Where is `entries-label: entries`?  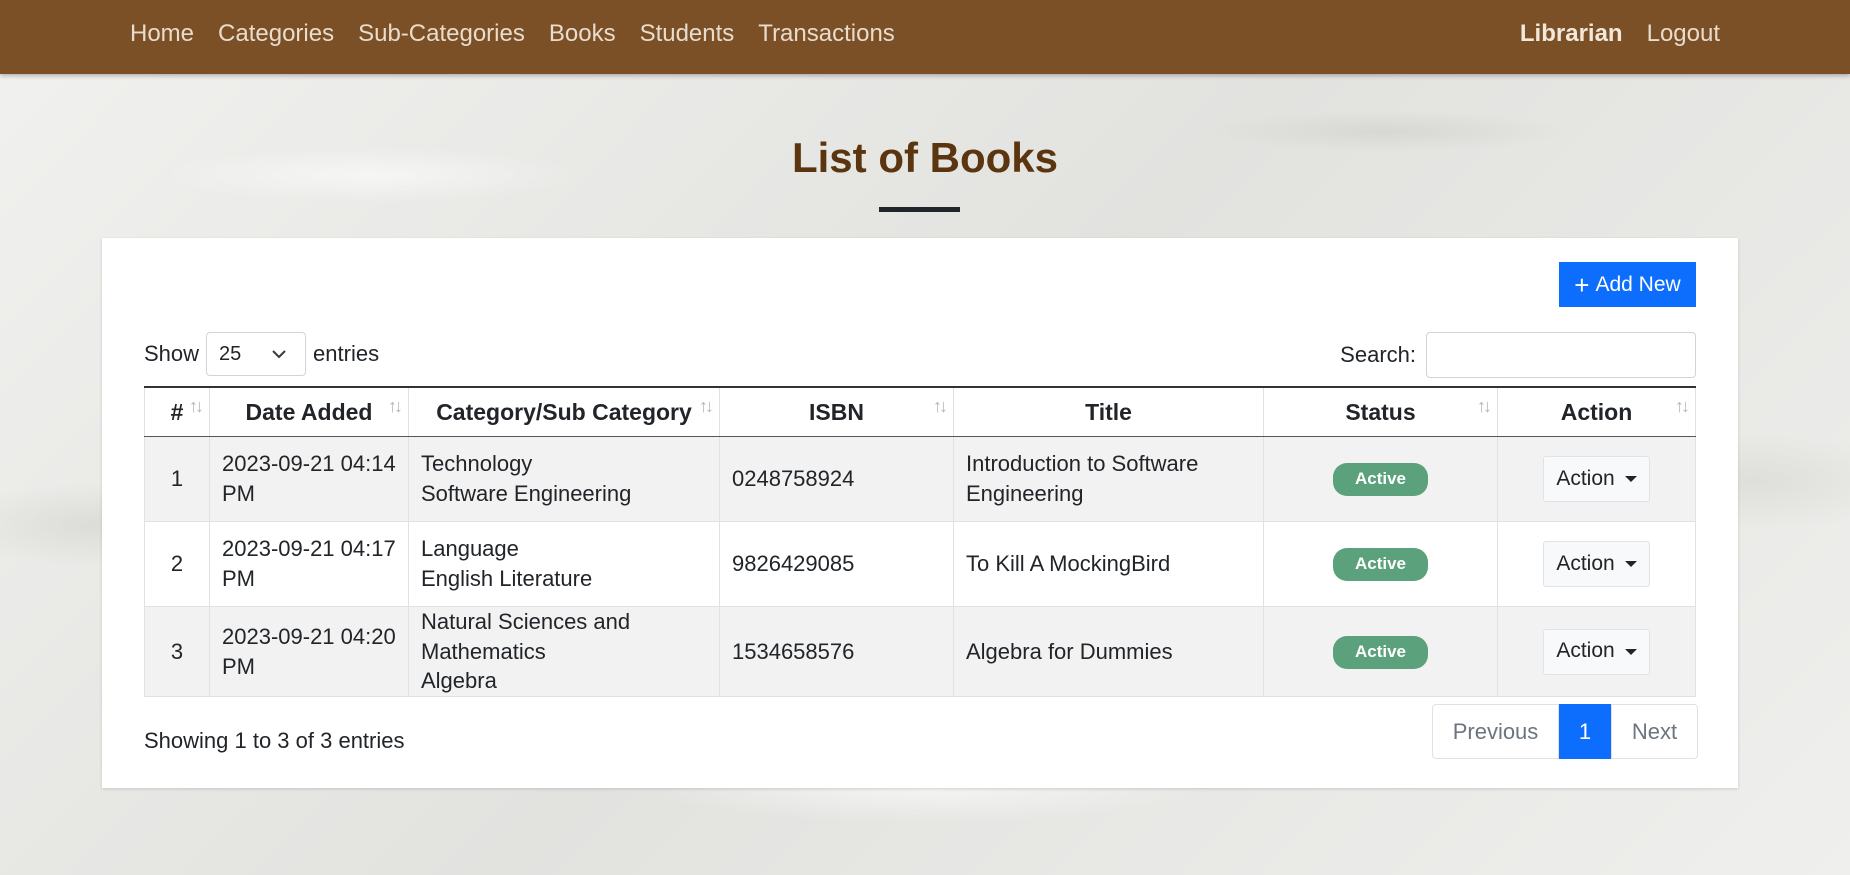
entries-label: entries is located at coordinates (346, 353).